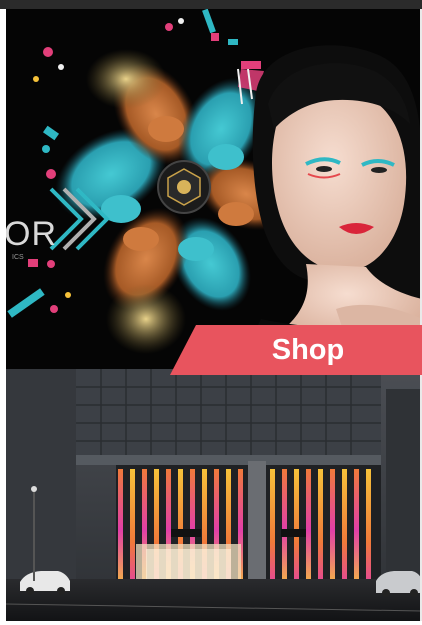 This screenshot has height=625, width=422. What do you see at coordinates (18, 257) in the screenshot?
I see `brand-subtext: ICS` at bounding box center [18, 257].